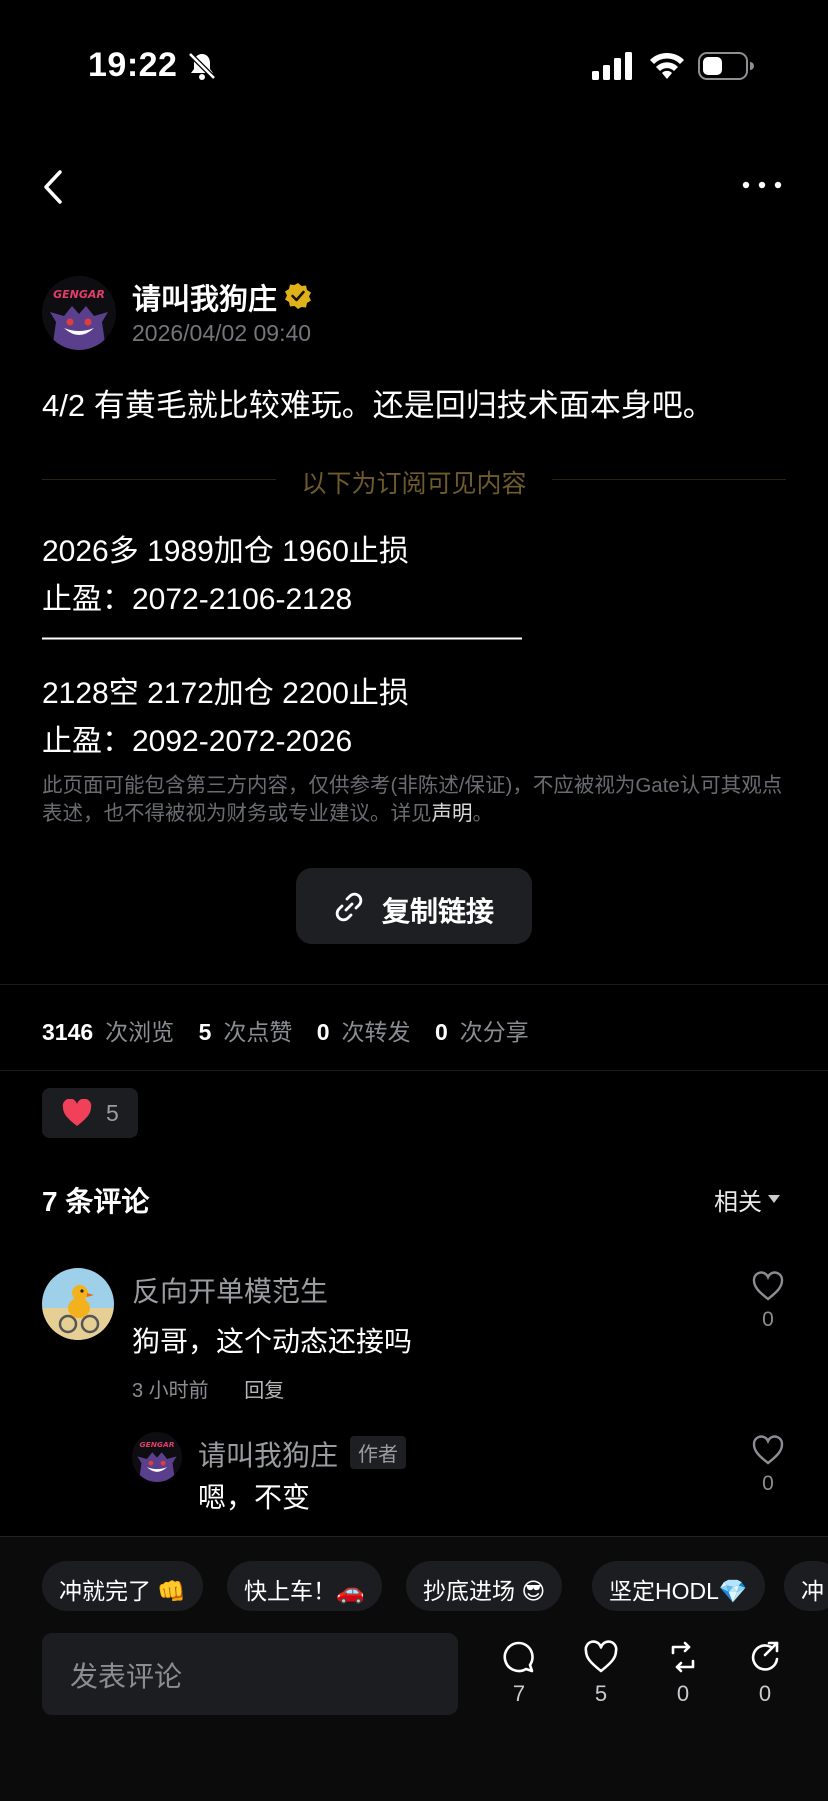 The width and height of the screenshot is (828, 1801). What do you see at coordinates (204, 297) in the screenshot?
I see `author-name: 请叫我狗庄` at bounding box center [204, 297].